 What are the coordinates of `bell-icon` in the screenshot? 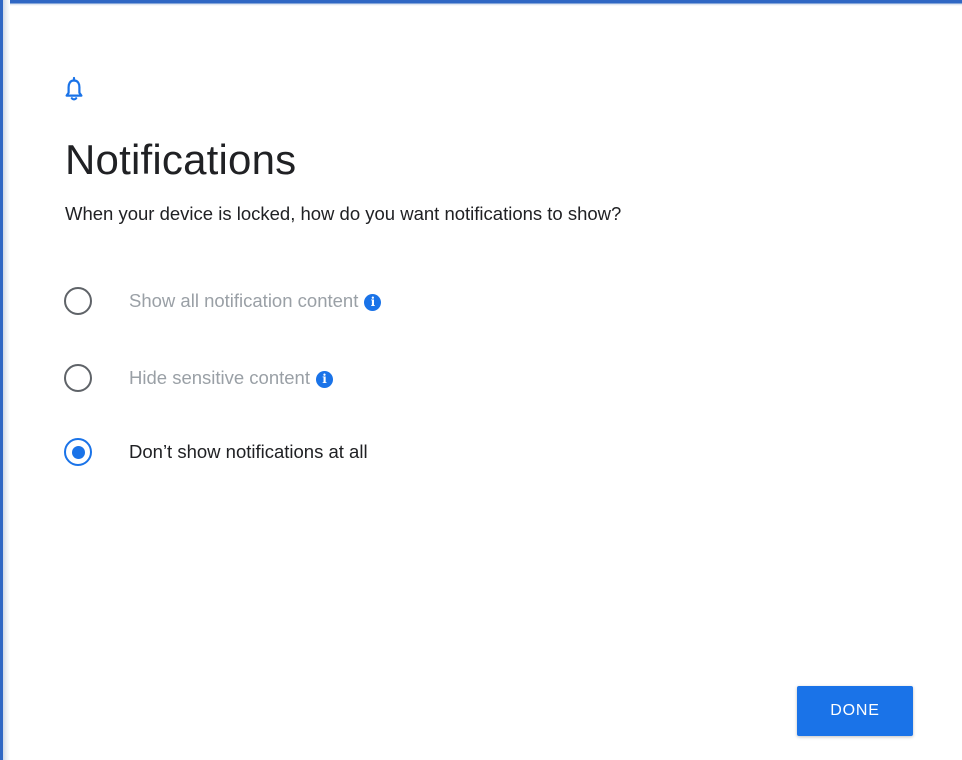 It's located at (74, 89).